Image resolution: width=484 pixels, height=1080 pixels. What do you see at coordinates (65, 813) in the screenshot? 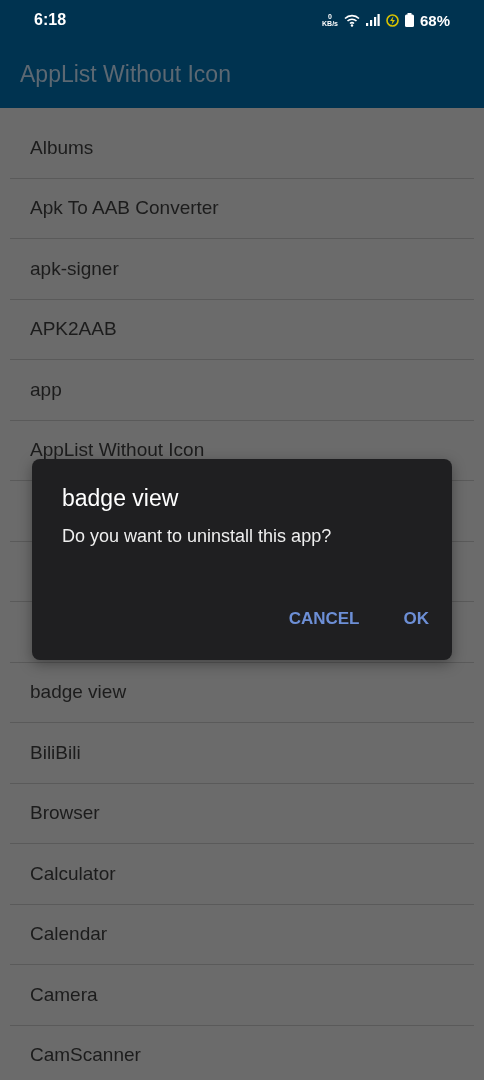
I see `app-name: Browser` at bounding box center [65, 813].